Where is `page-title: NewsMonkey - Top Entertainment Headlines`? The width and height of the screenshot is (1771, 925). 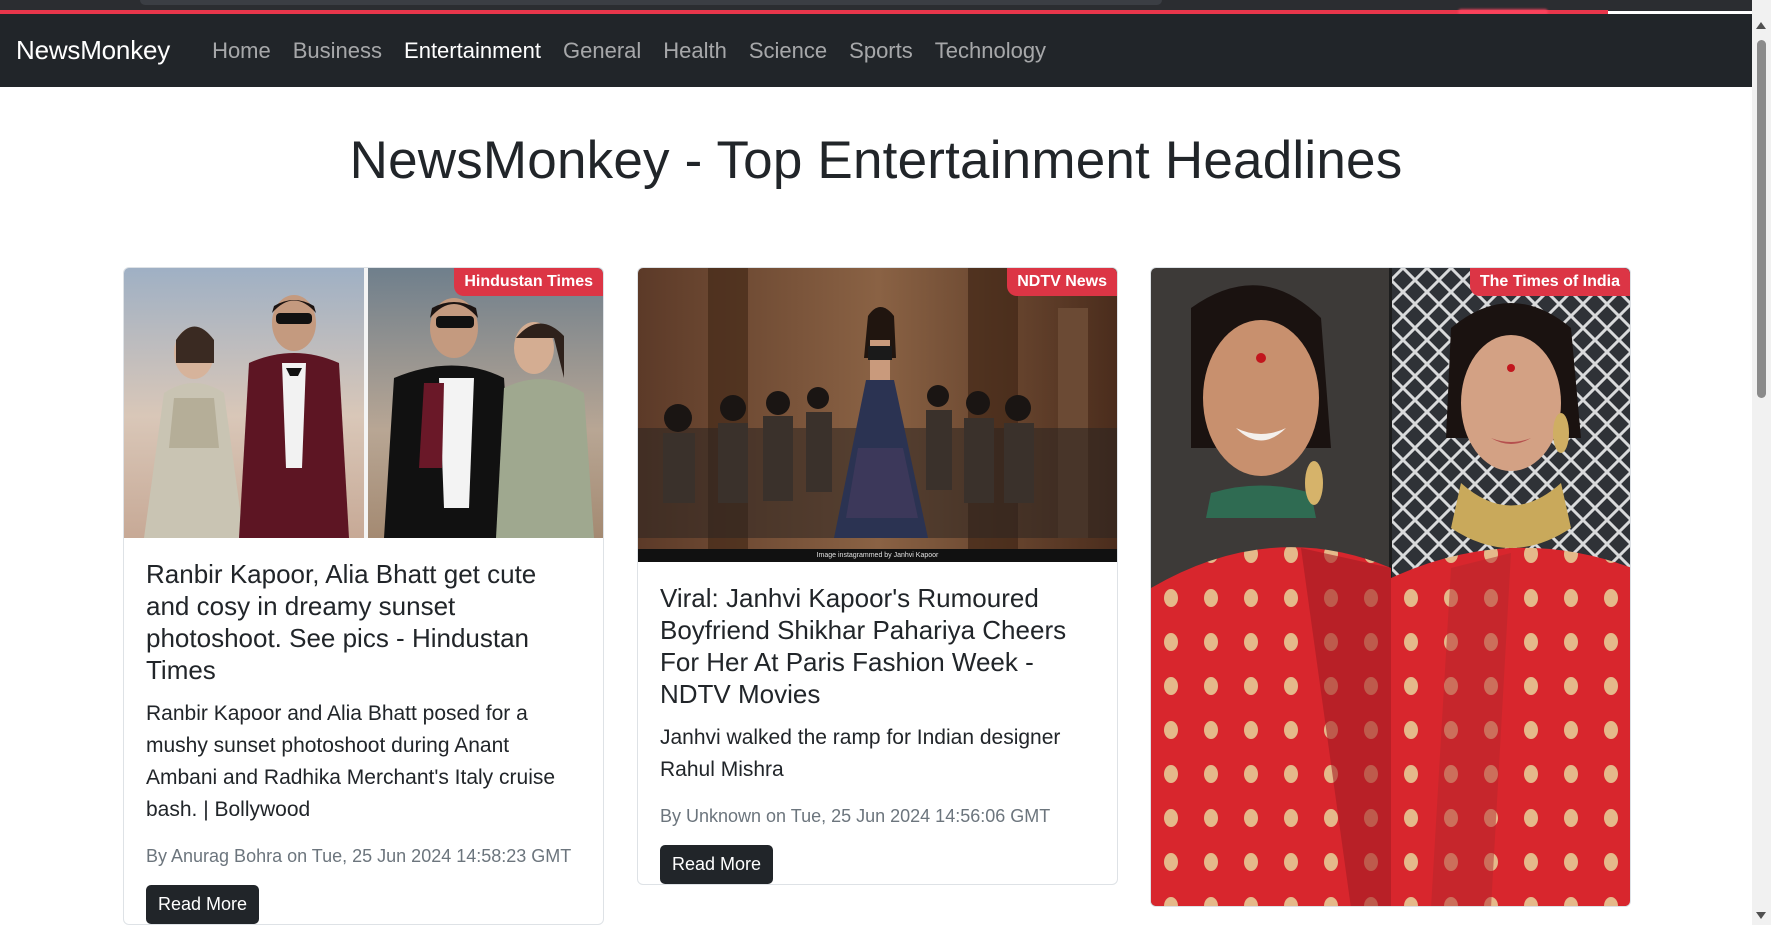 page-title: NewsMonkey - Top Entertainment Headlines is located at coordinates (876, 160).